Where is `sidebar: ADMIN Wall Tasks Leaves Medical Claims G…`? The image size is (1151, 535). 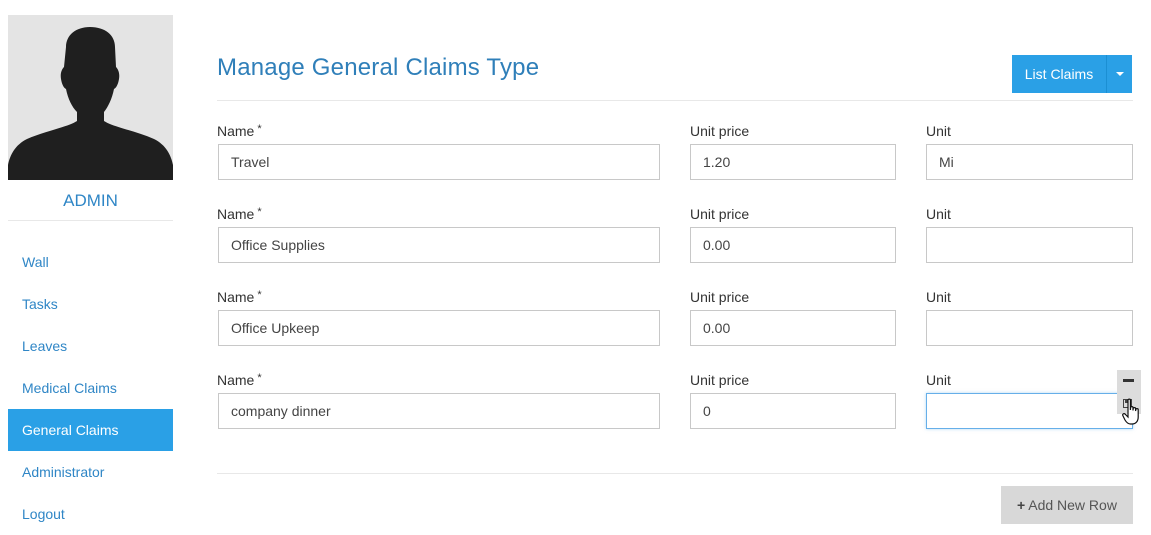
sidebar: ADMIN Wall Tasks Leaves Medical Claims G… is located at coordinates (90, 275).